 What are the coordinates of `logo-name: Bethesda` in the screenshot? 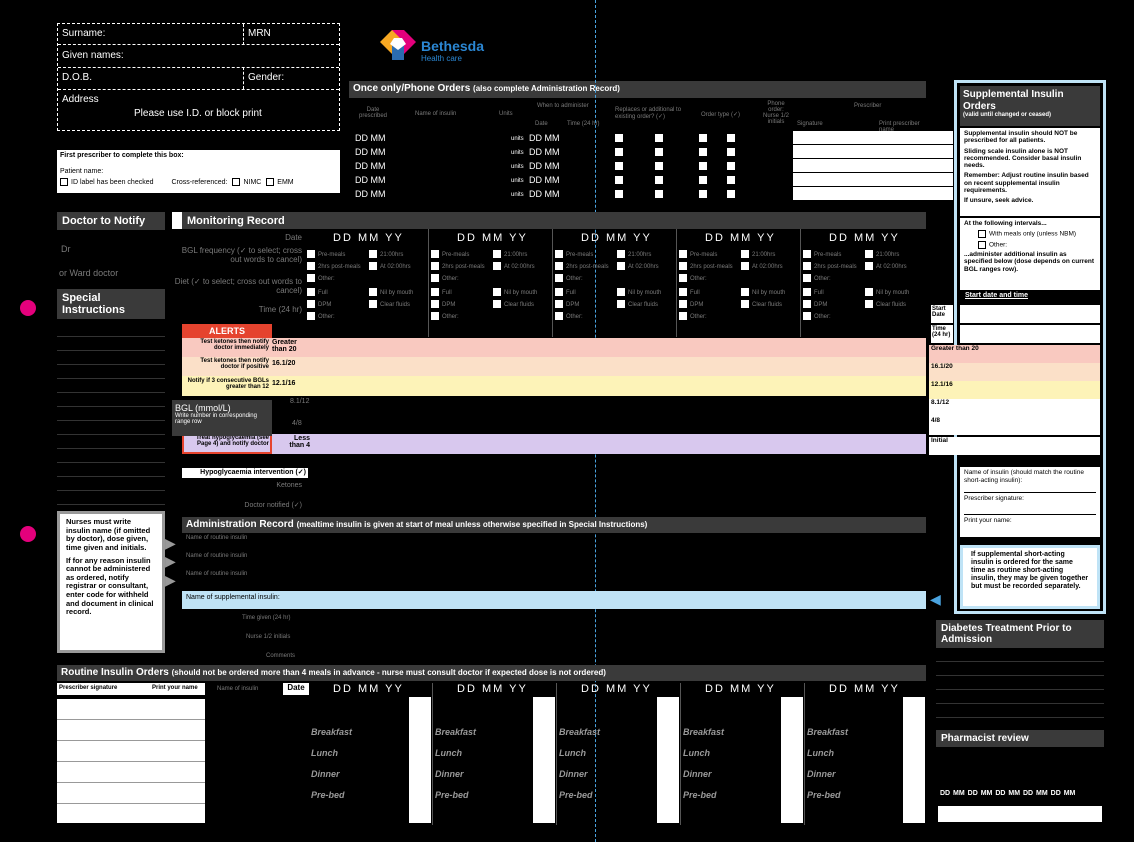 It's located at (453, 46).